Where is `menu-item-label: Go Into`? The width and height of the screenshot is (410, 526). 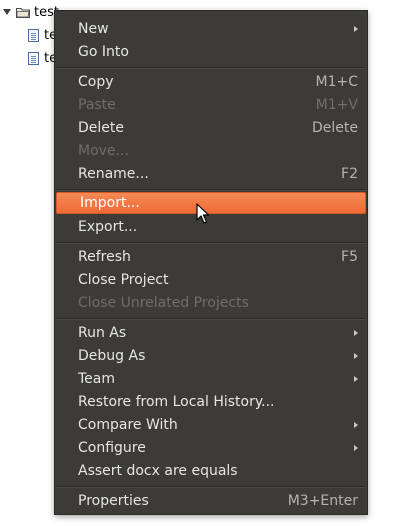
menu-item-label: Go Into is located at coordinates (103, 52).